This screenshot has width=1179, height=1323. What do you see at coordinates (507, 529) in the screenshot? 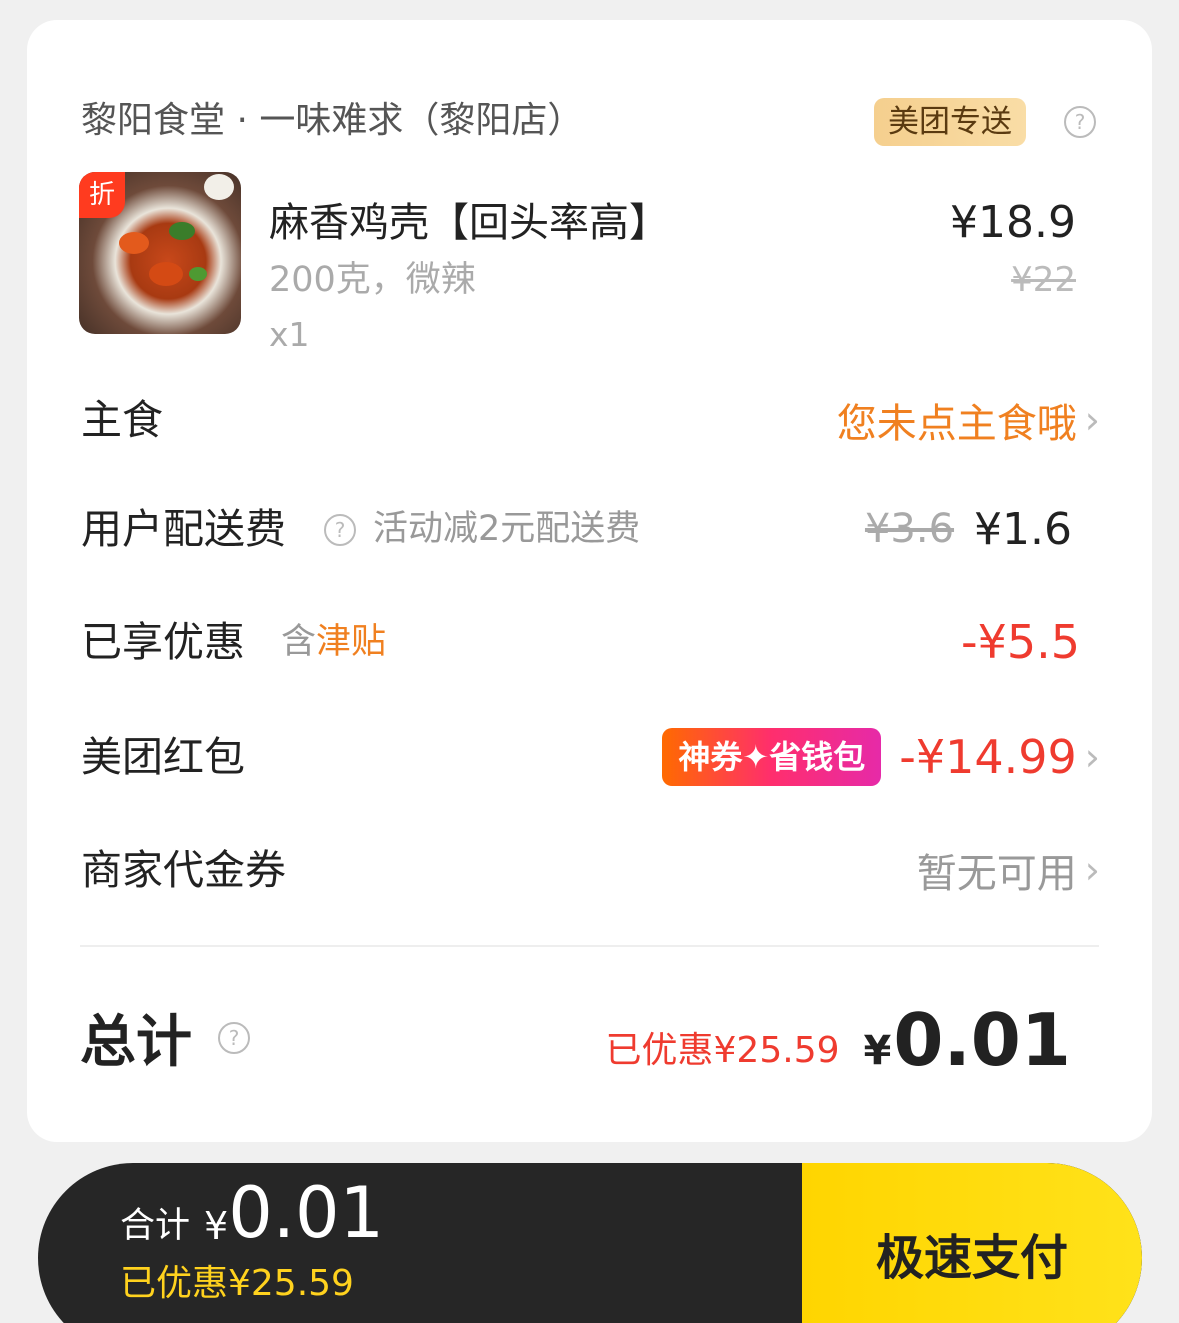
I see `delivery-fee-note: 活动减2元配送费` at bounding box center [507, 529].